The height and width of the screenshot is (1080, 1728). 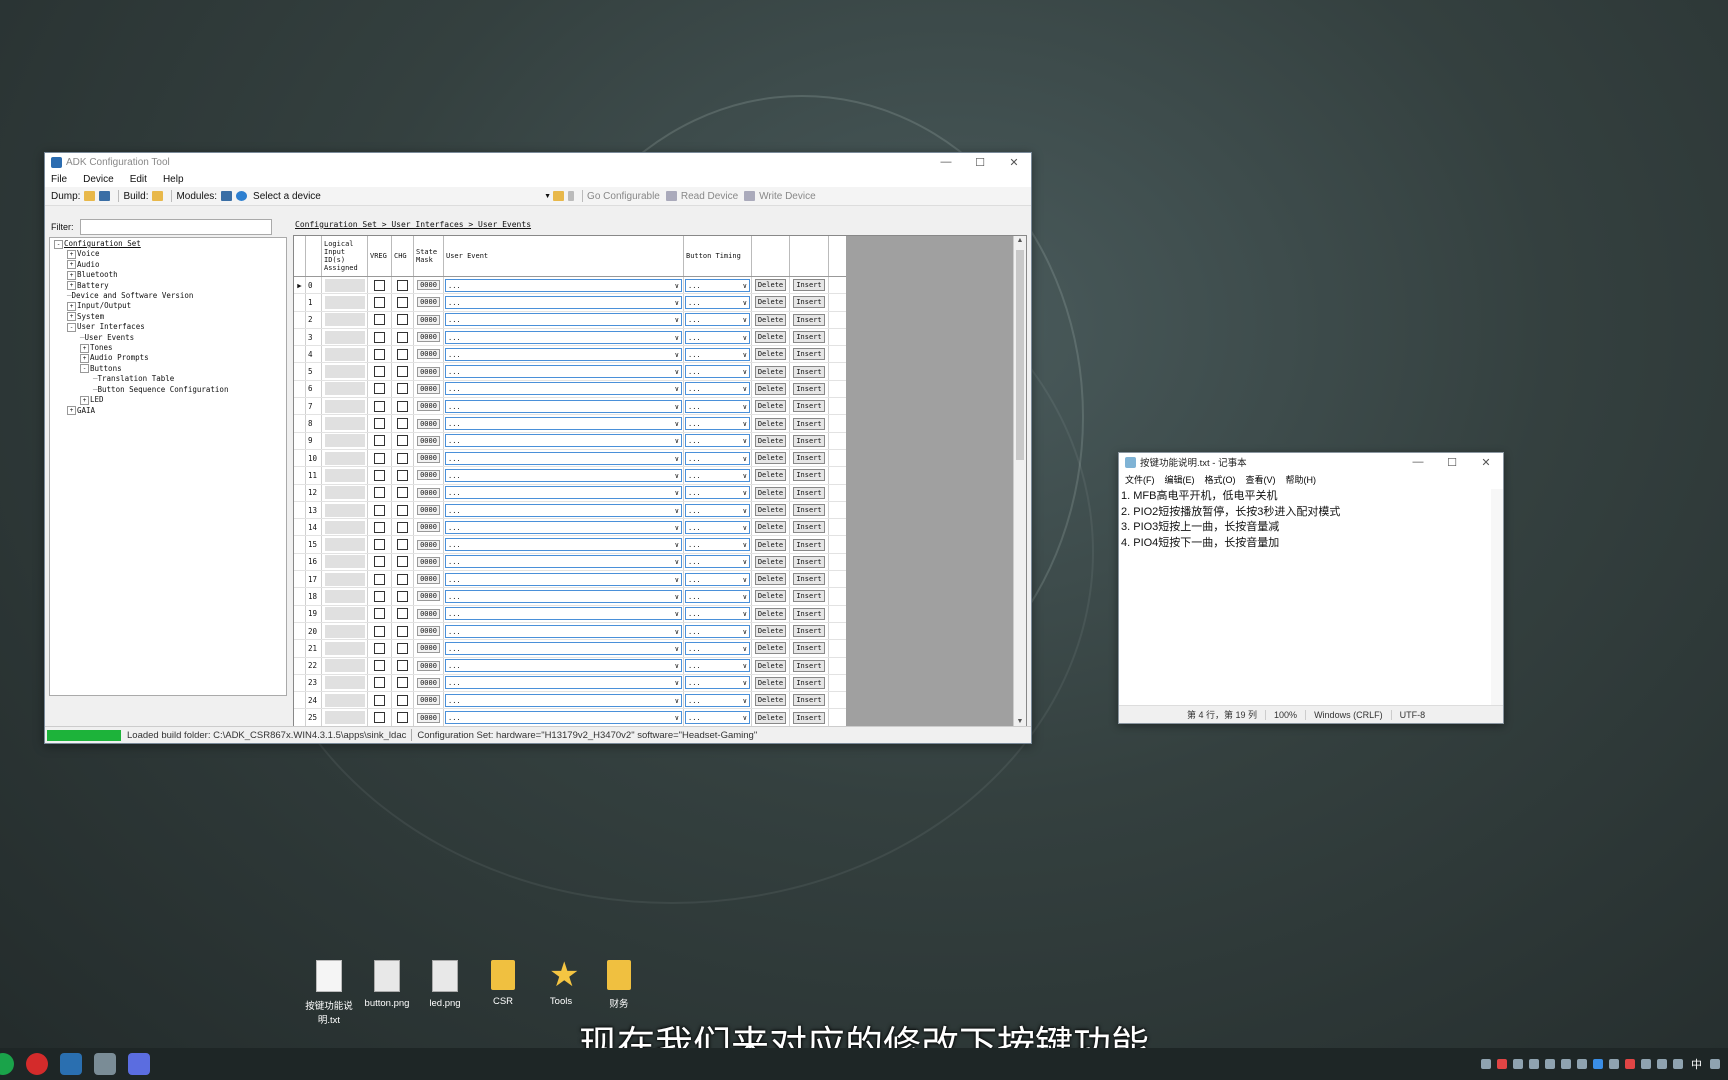 What do you see at coordinates (168, 306) in the screenshot?
I see `tree-item: + Input/Output` at bounding box center [168, 306].